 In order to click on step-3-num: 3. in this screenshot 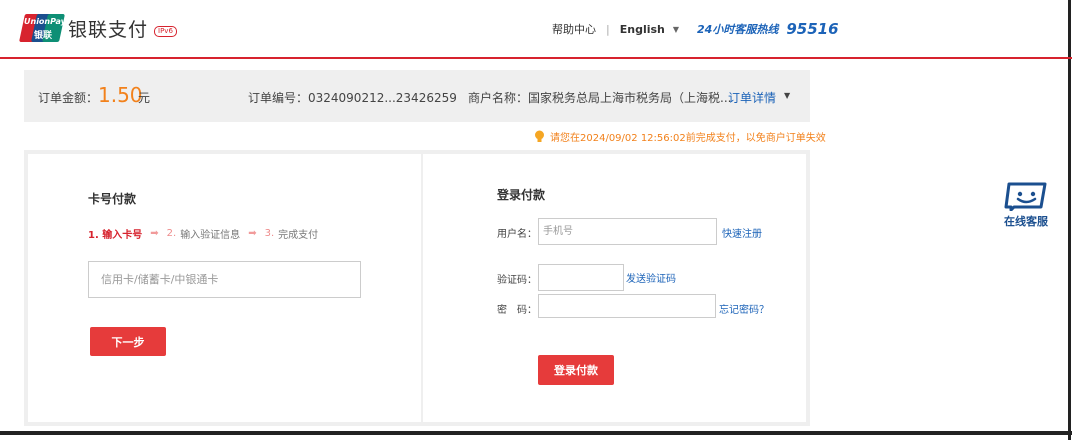, I will do `click(269, 233)`.